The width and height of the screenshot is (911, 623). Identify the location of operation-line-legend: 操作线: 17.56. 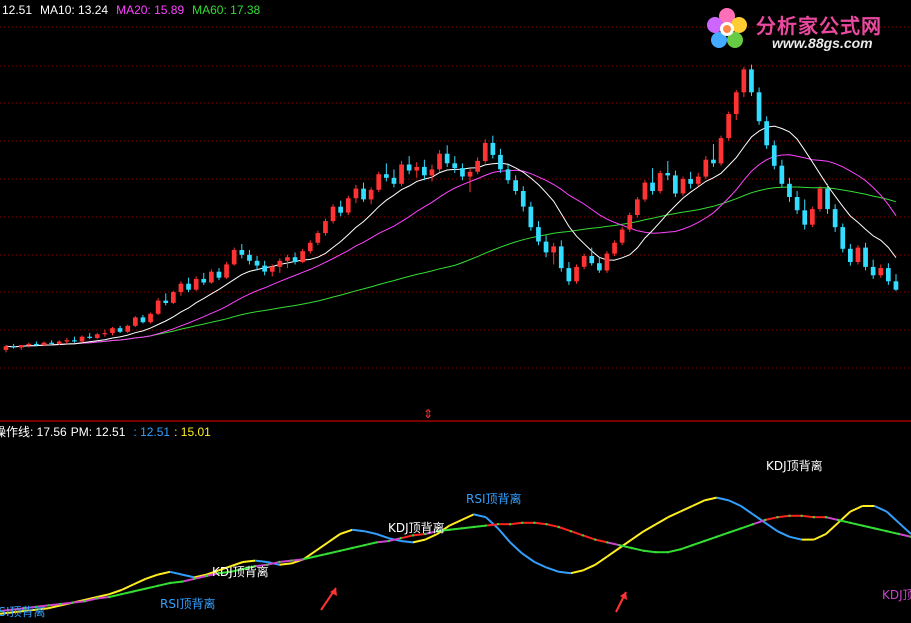
(33, 432).